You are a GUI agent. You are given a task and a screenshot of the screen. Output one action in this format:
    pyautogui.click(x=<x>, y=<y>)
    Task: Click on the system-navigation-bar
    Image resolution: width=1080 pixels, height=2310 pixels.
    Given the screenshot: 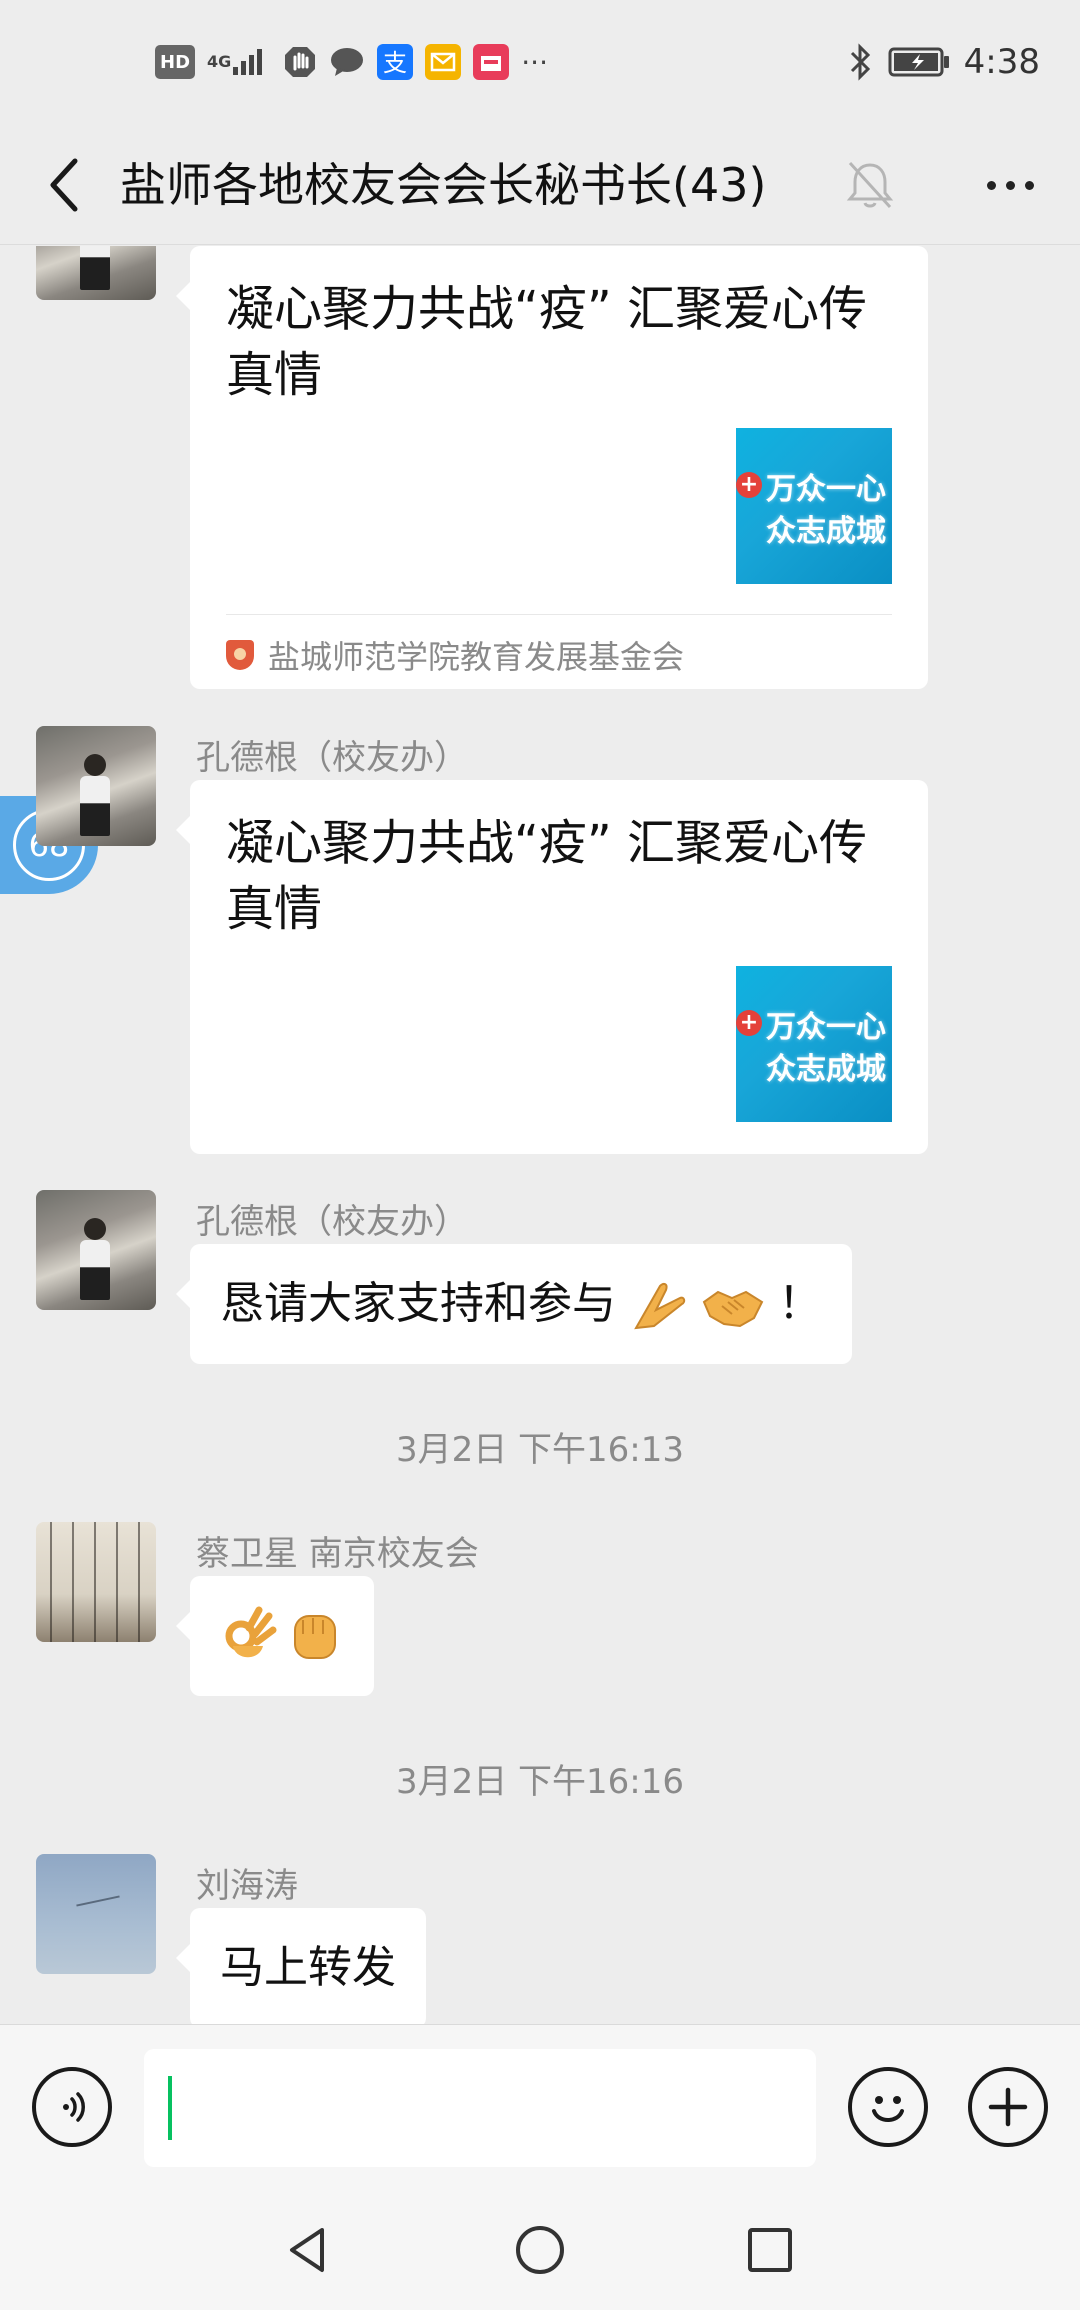 What is the action you would take?
    pyautogui.click(x=540, y=2250)
    